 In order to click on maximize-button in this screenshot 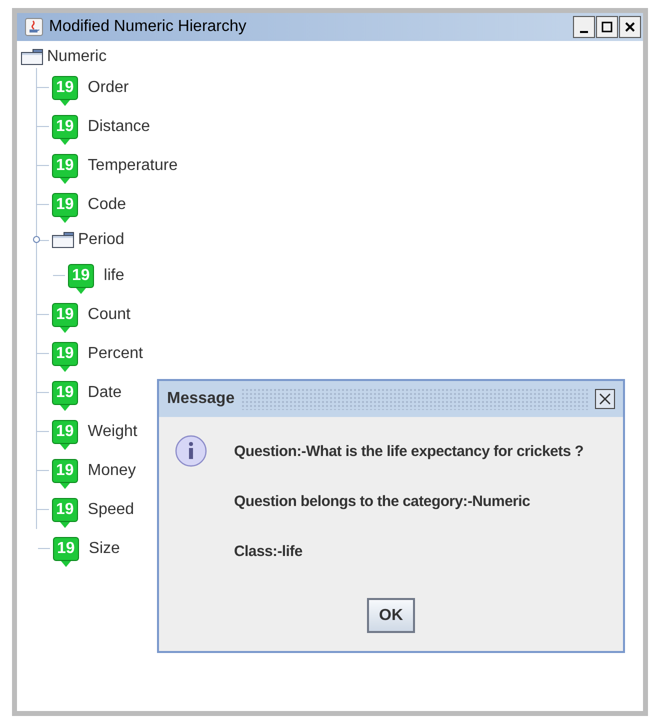, I will do `click(607, 27)`.